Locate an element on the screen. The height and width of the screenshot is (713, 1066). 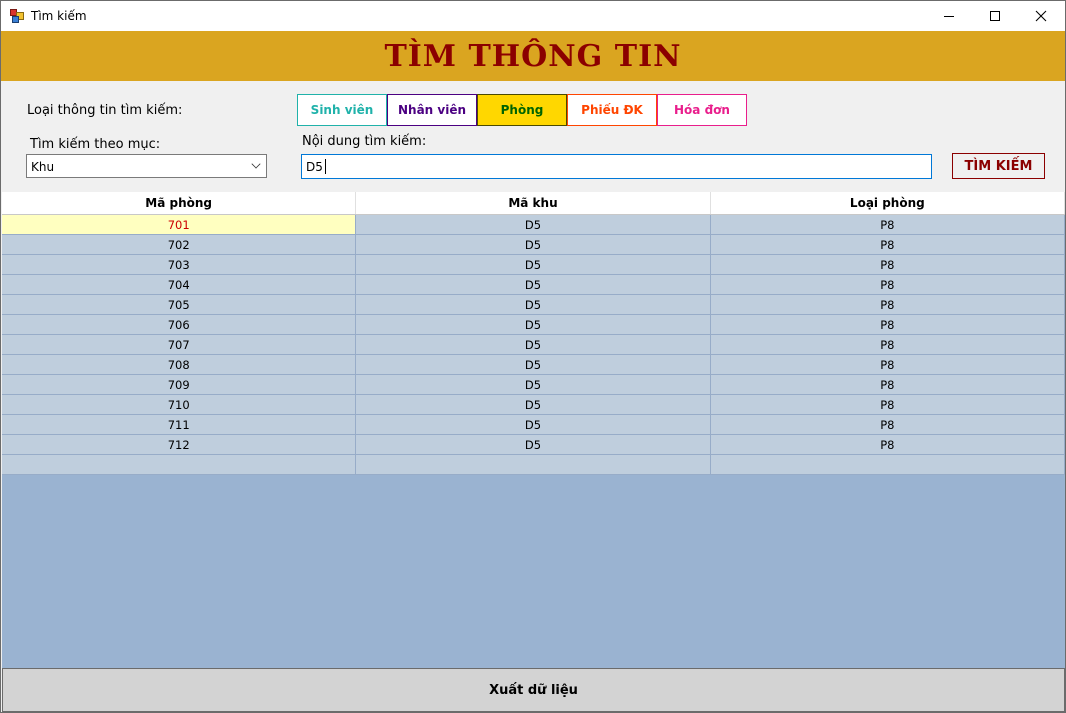
search-input-value: D5 is located at coordinates (314, 167).